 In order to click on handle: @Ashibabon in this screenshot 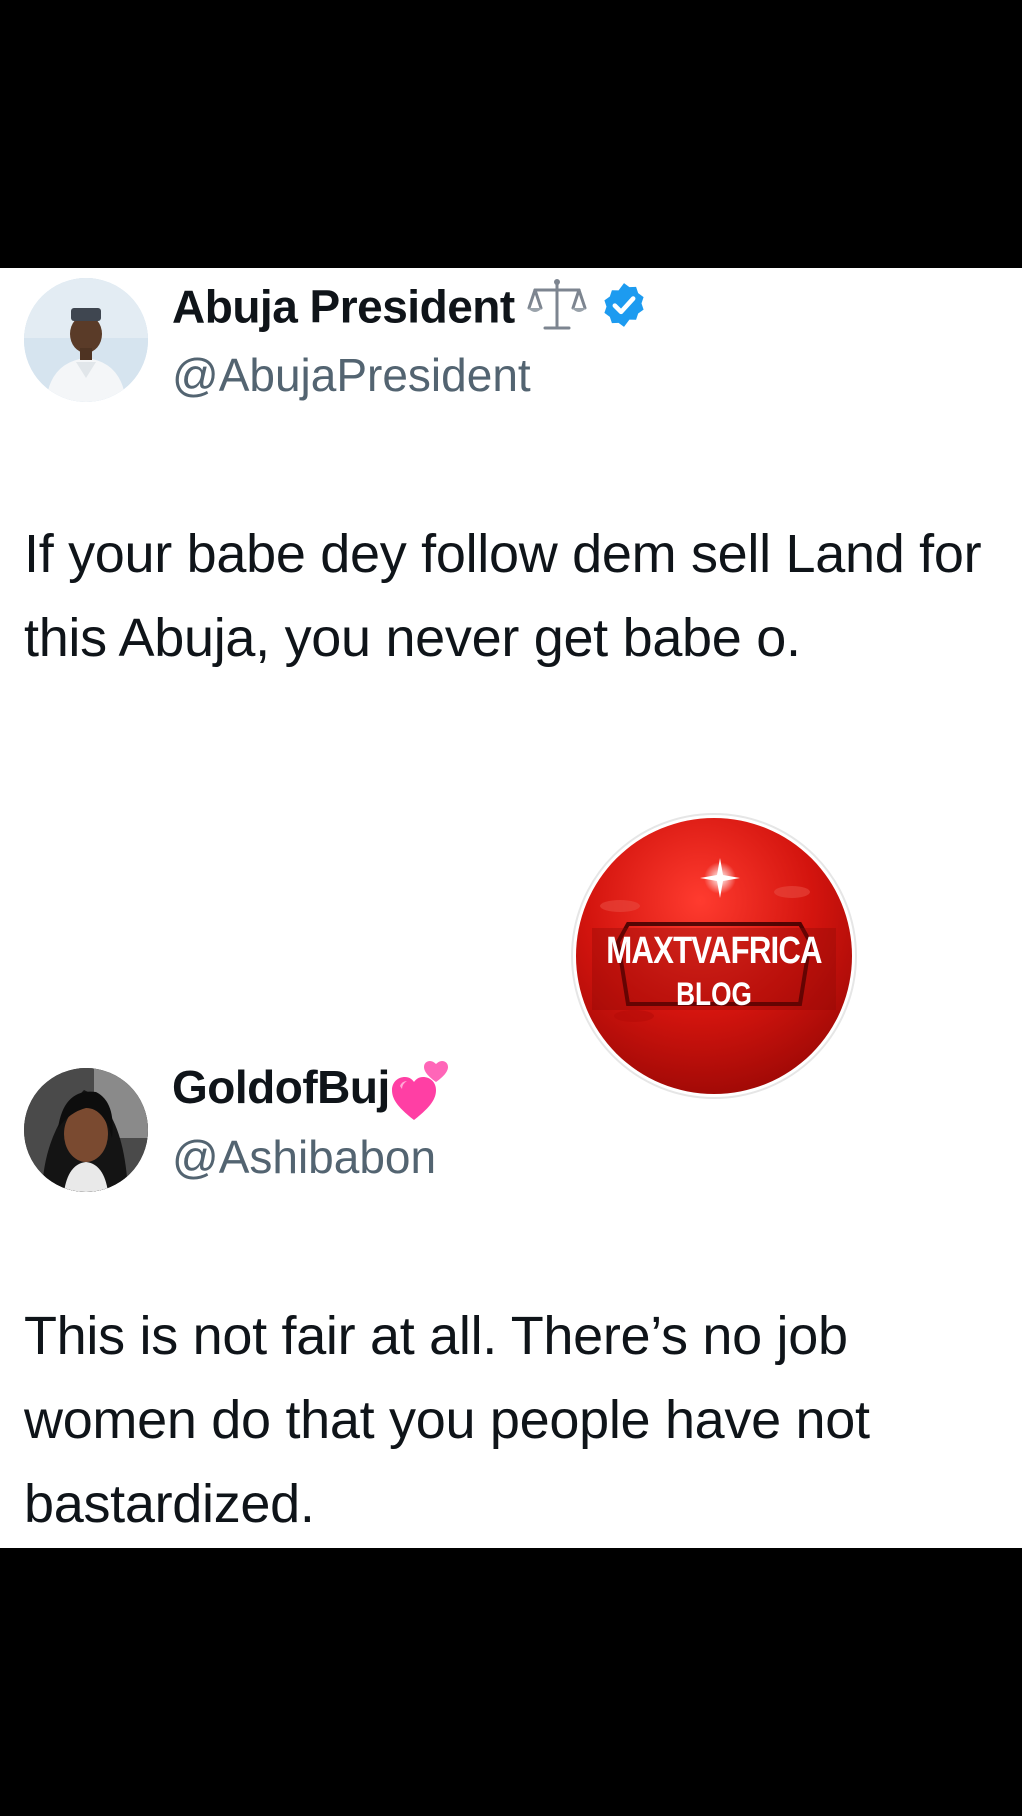, I will do `click(304, 1157)`.